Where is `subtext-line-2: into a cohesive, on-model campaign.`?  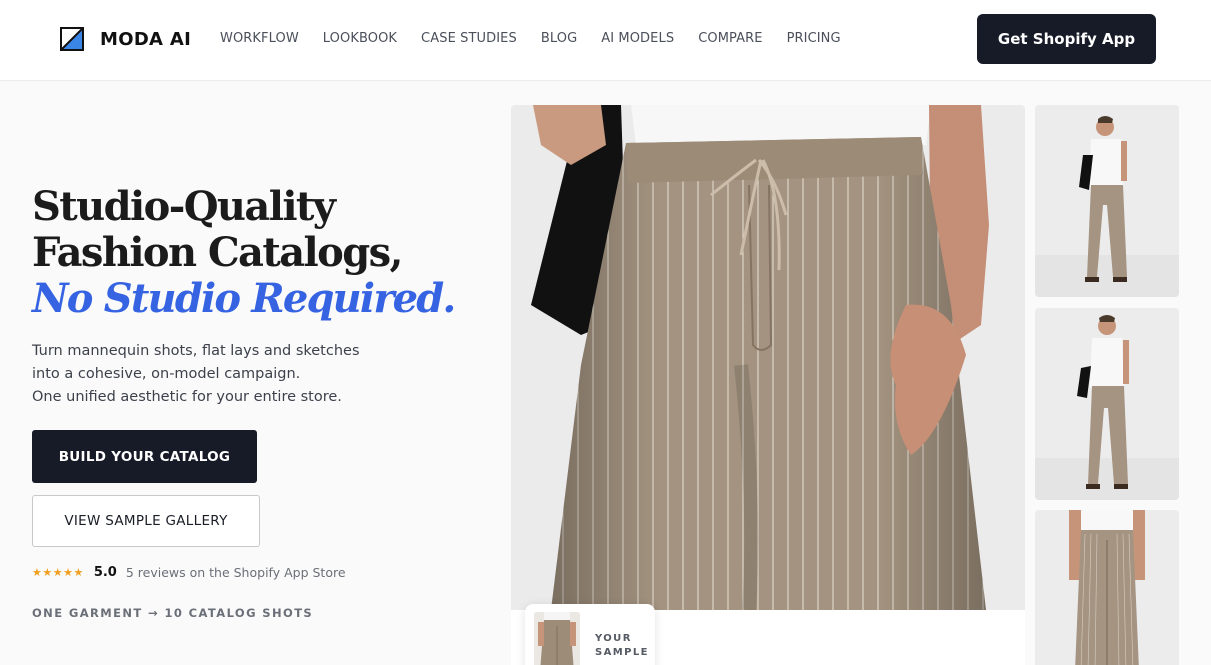 subtext-line-2: into a cohesive, on-model campaign. is located at coordinates (166, 374).